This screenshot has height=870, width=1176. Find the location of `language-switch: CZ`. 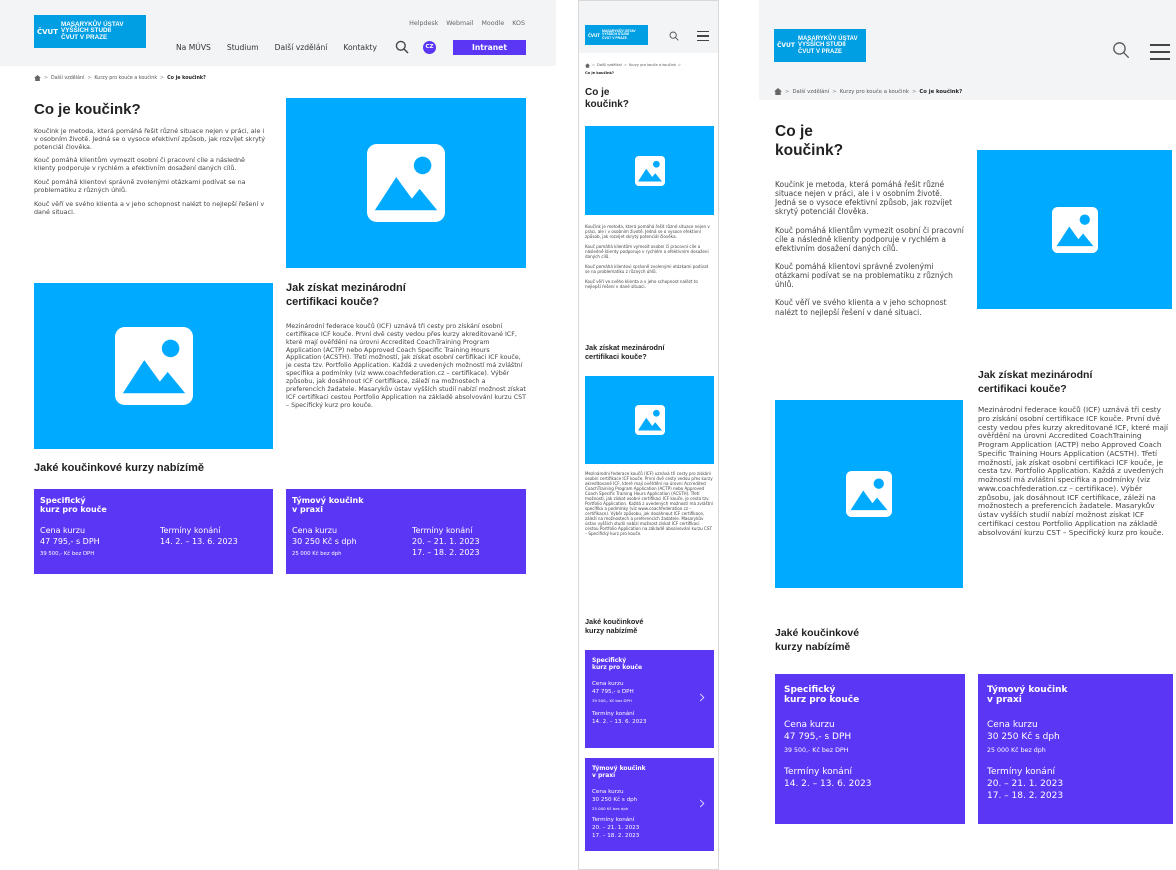

language-switch: CZ is located at coordinates (429, 47).